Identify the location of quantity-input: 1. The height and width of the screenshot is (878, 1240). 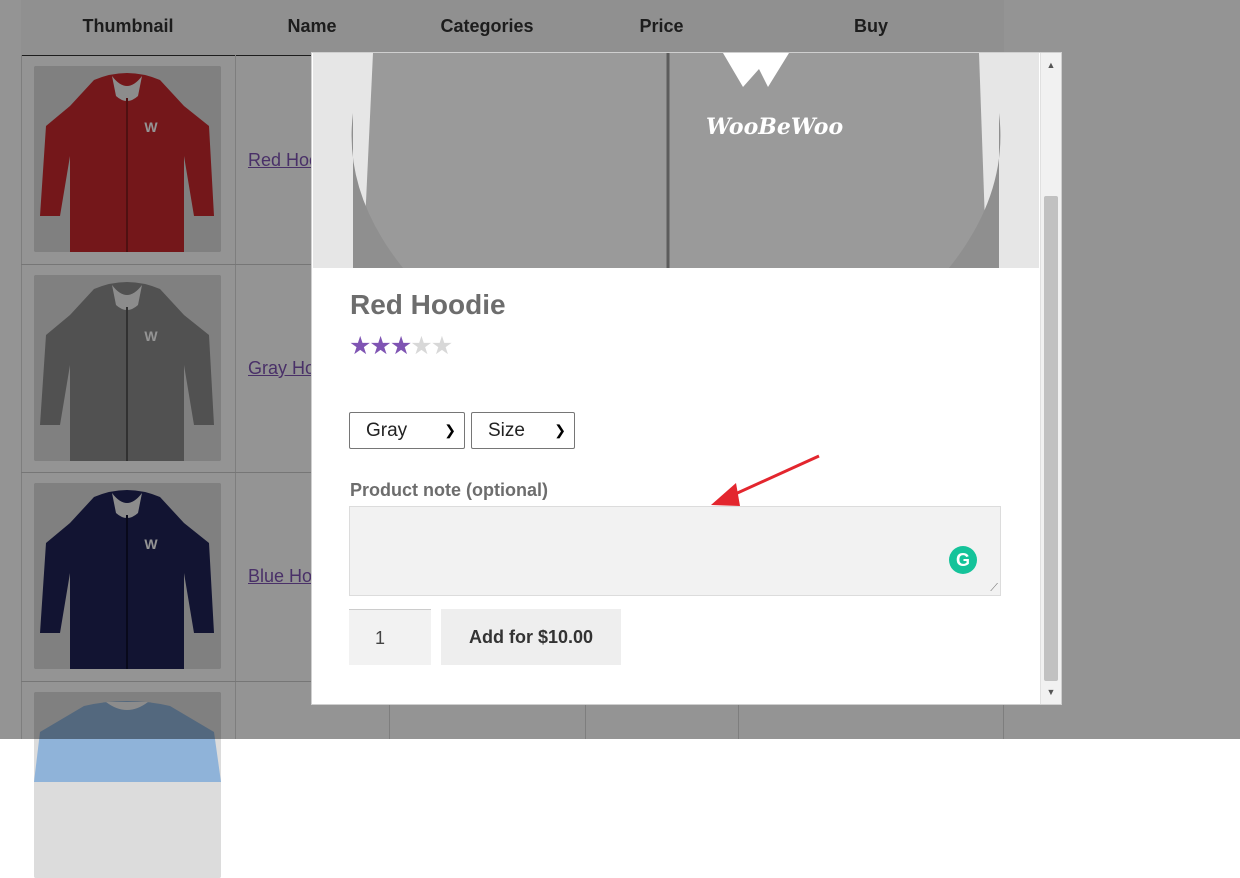
(390, 637).